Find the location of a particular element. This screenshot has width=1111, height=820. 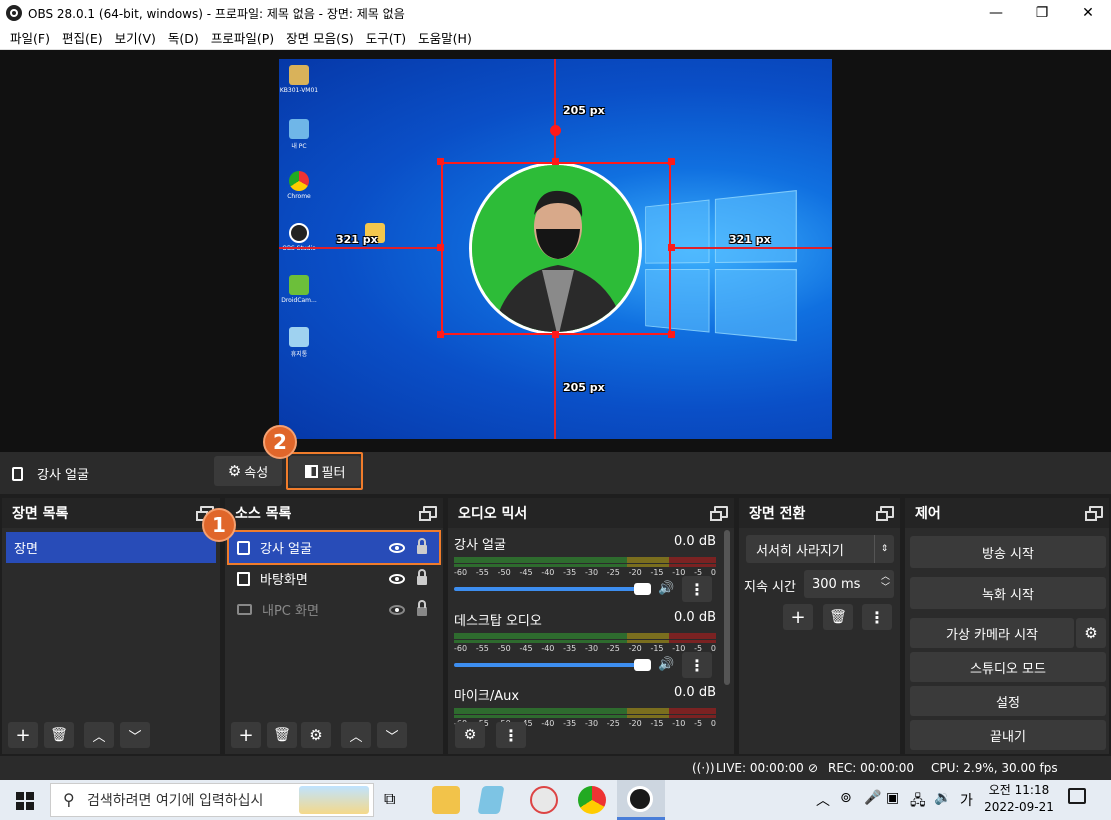

rotate-handle is located at coordinates (555, 130).